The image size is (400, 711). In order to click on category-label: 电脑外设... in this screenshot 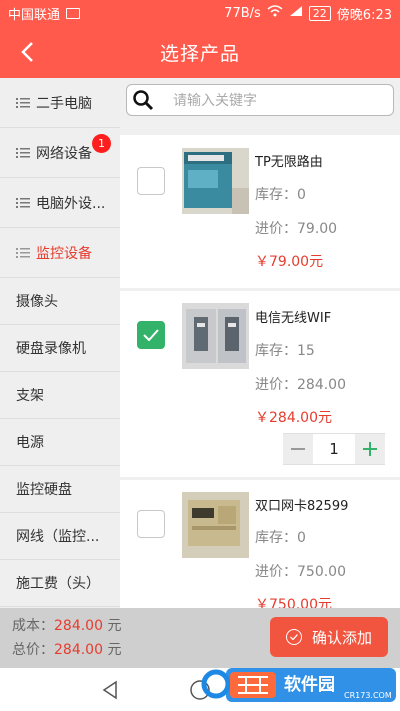, I will do `click(71, 203)`.